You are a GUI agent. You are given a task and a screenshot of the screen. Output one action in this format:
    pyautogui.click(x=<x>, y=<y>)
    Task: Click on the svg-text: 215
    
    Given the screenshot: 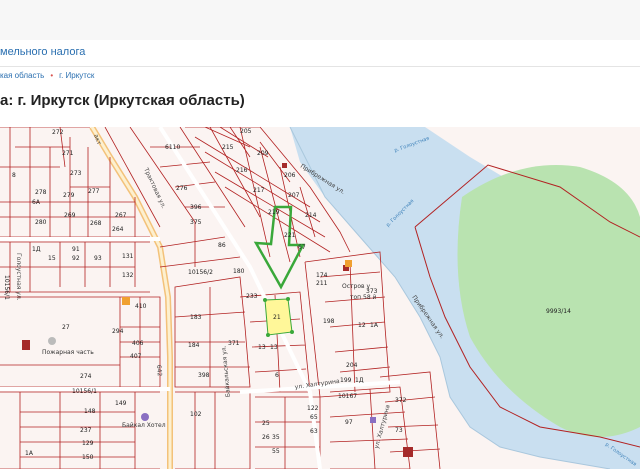 What is the action you would take?
    pyautogui.click(x=228, y=147)
    